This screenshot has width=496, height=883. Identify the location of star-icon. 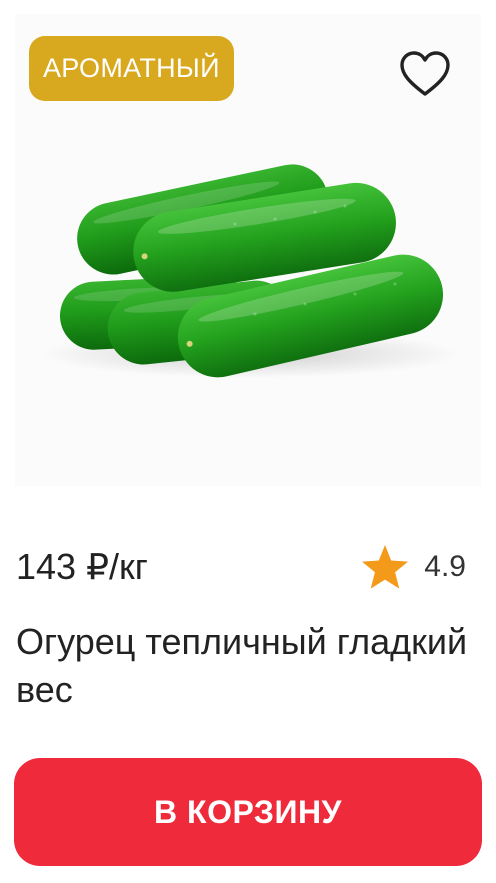
(385, 567).